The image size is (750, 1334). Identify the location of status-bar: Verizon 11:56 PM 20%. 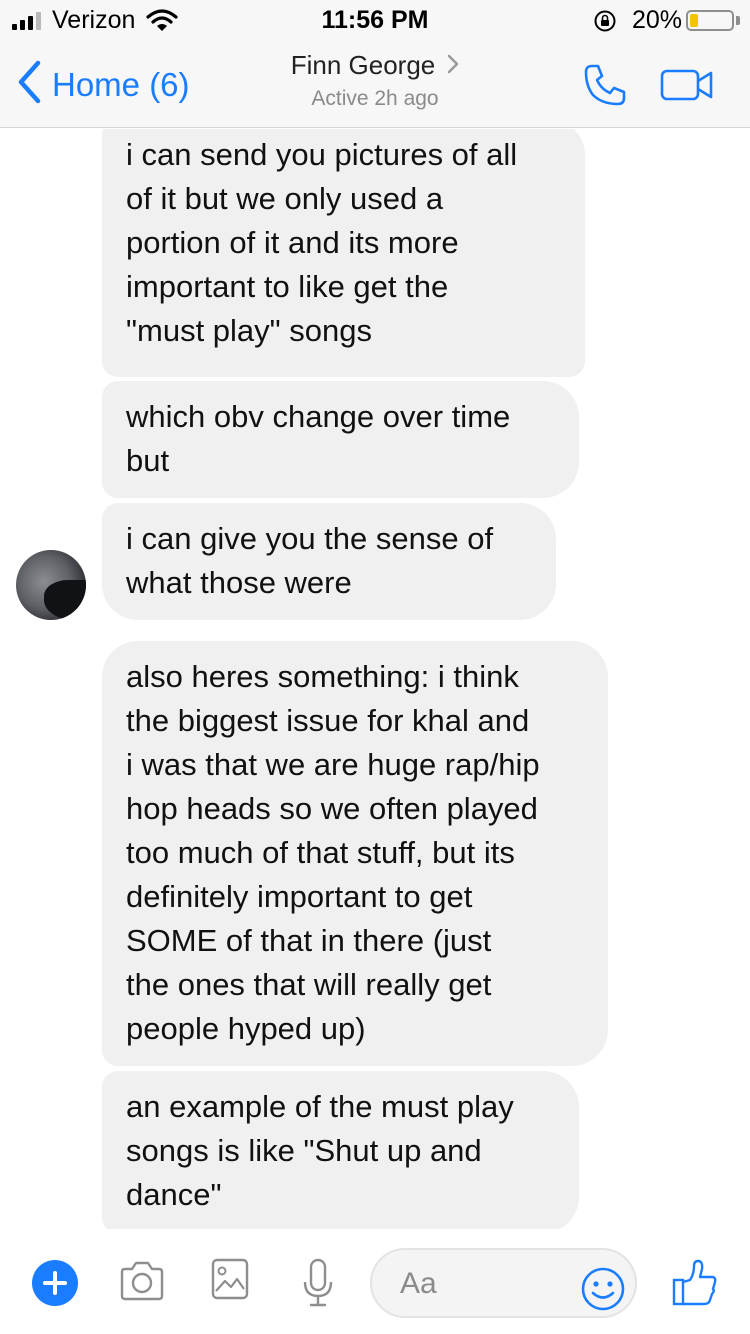
(375, 20).